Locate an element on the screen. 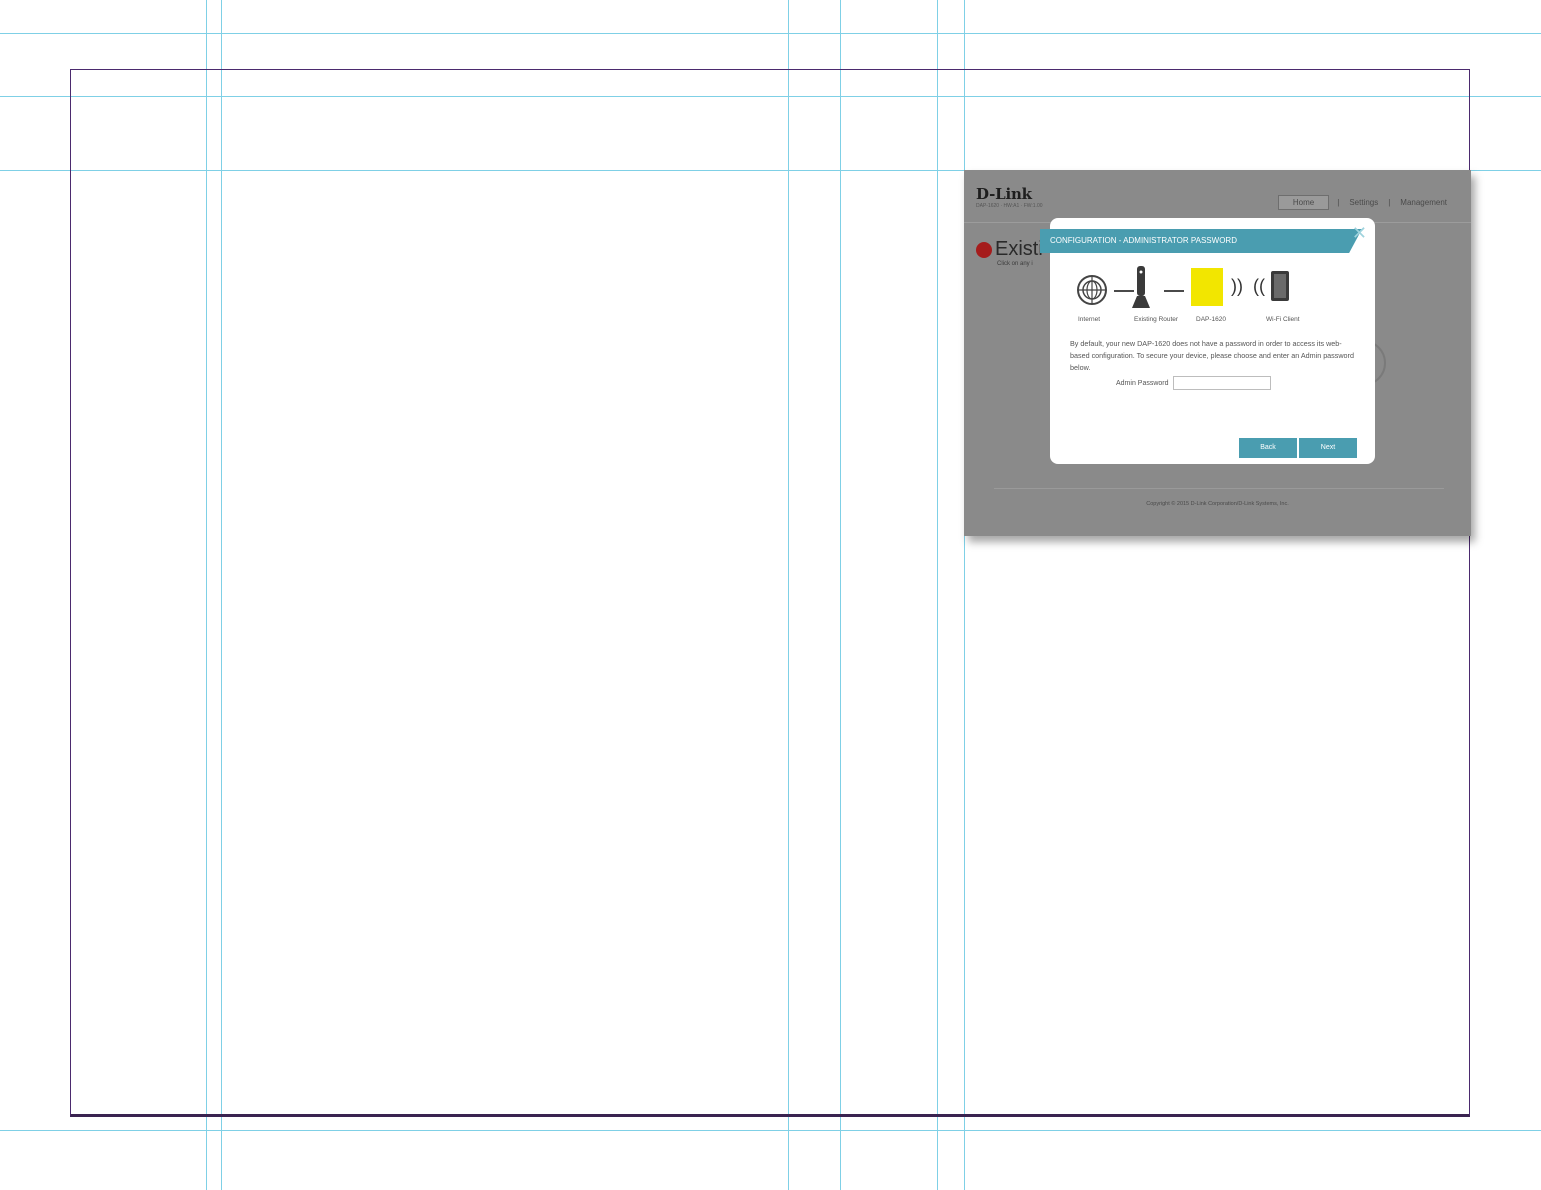 The width and height of the screenshot is (1541, 1190). password-row: Admin Password is located at coordinates (1193, 383).